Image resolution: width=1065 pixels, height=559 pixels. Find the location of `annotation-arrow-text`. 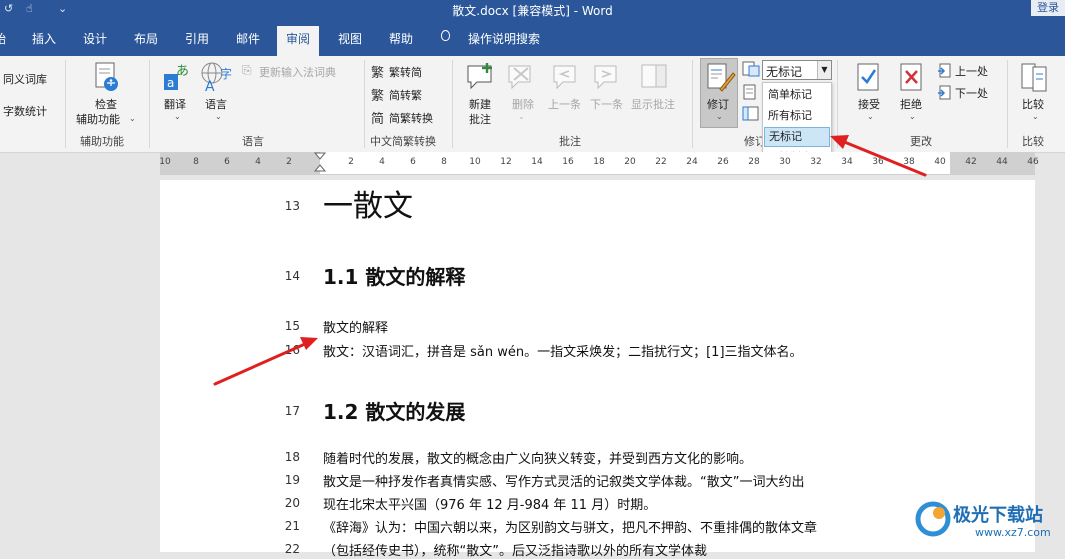

annotation-arrow-text is located at coordinates (265, 361).